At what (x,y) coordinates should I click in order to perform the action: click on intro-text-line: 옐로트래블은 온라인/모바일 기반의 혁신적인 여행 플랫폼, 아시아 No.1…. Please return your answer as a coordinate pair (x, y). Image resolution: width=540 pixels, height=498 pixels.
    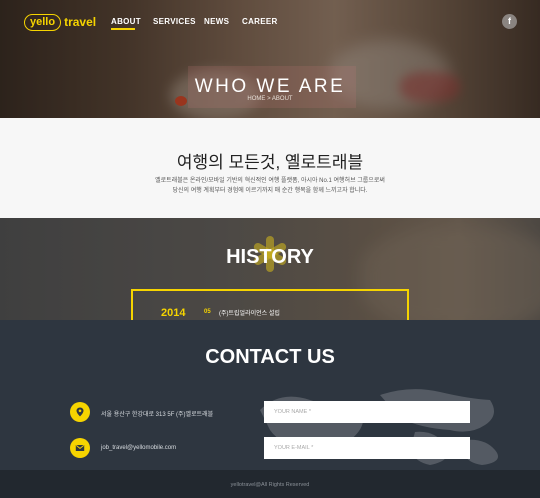
    Looking at the image, I should click on (270, 181).